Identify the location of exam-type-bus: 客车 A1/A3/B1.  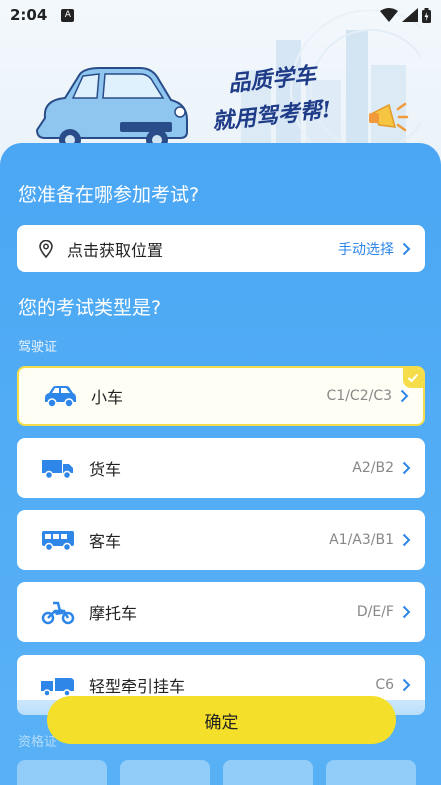
(221, 540).